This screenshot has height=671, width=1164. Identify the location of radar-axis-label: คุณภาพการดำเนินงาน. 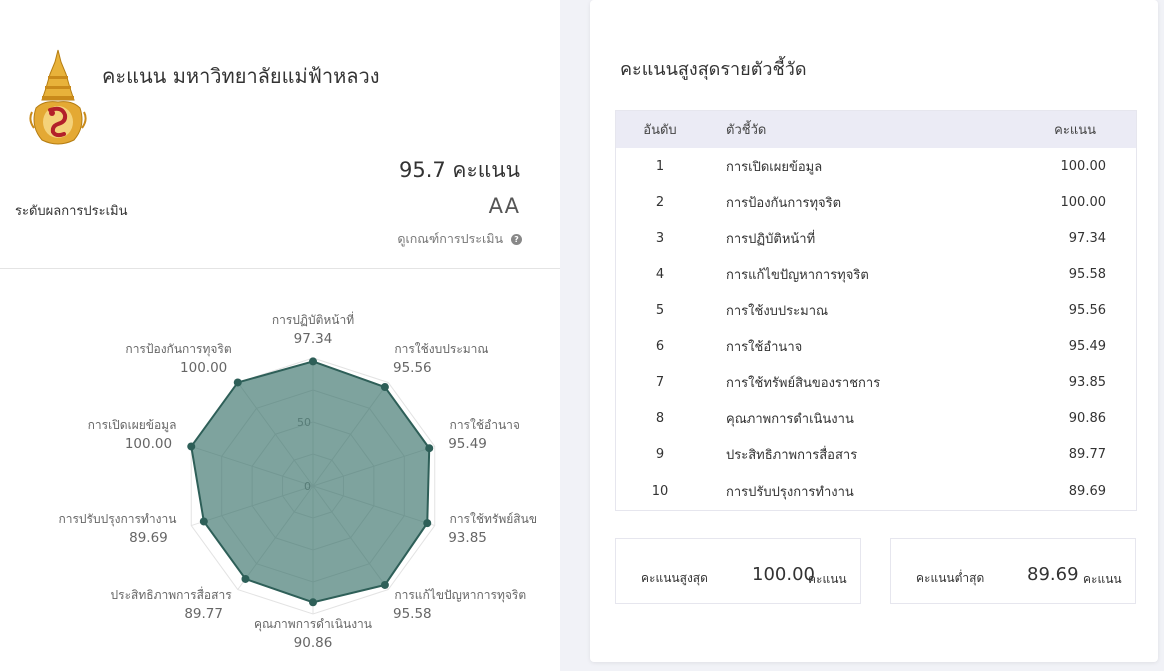
(313, 624).